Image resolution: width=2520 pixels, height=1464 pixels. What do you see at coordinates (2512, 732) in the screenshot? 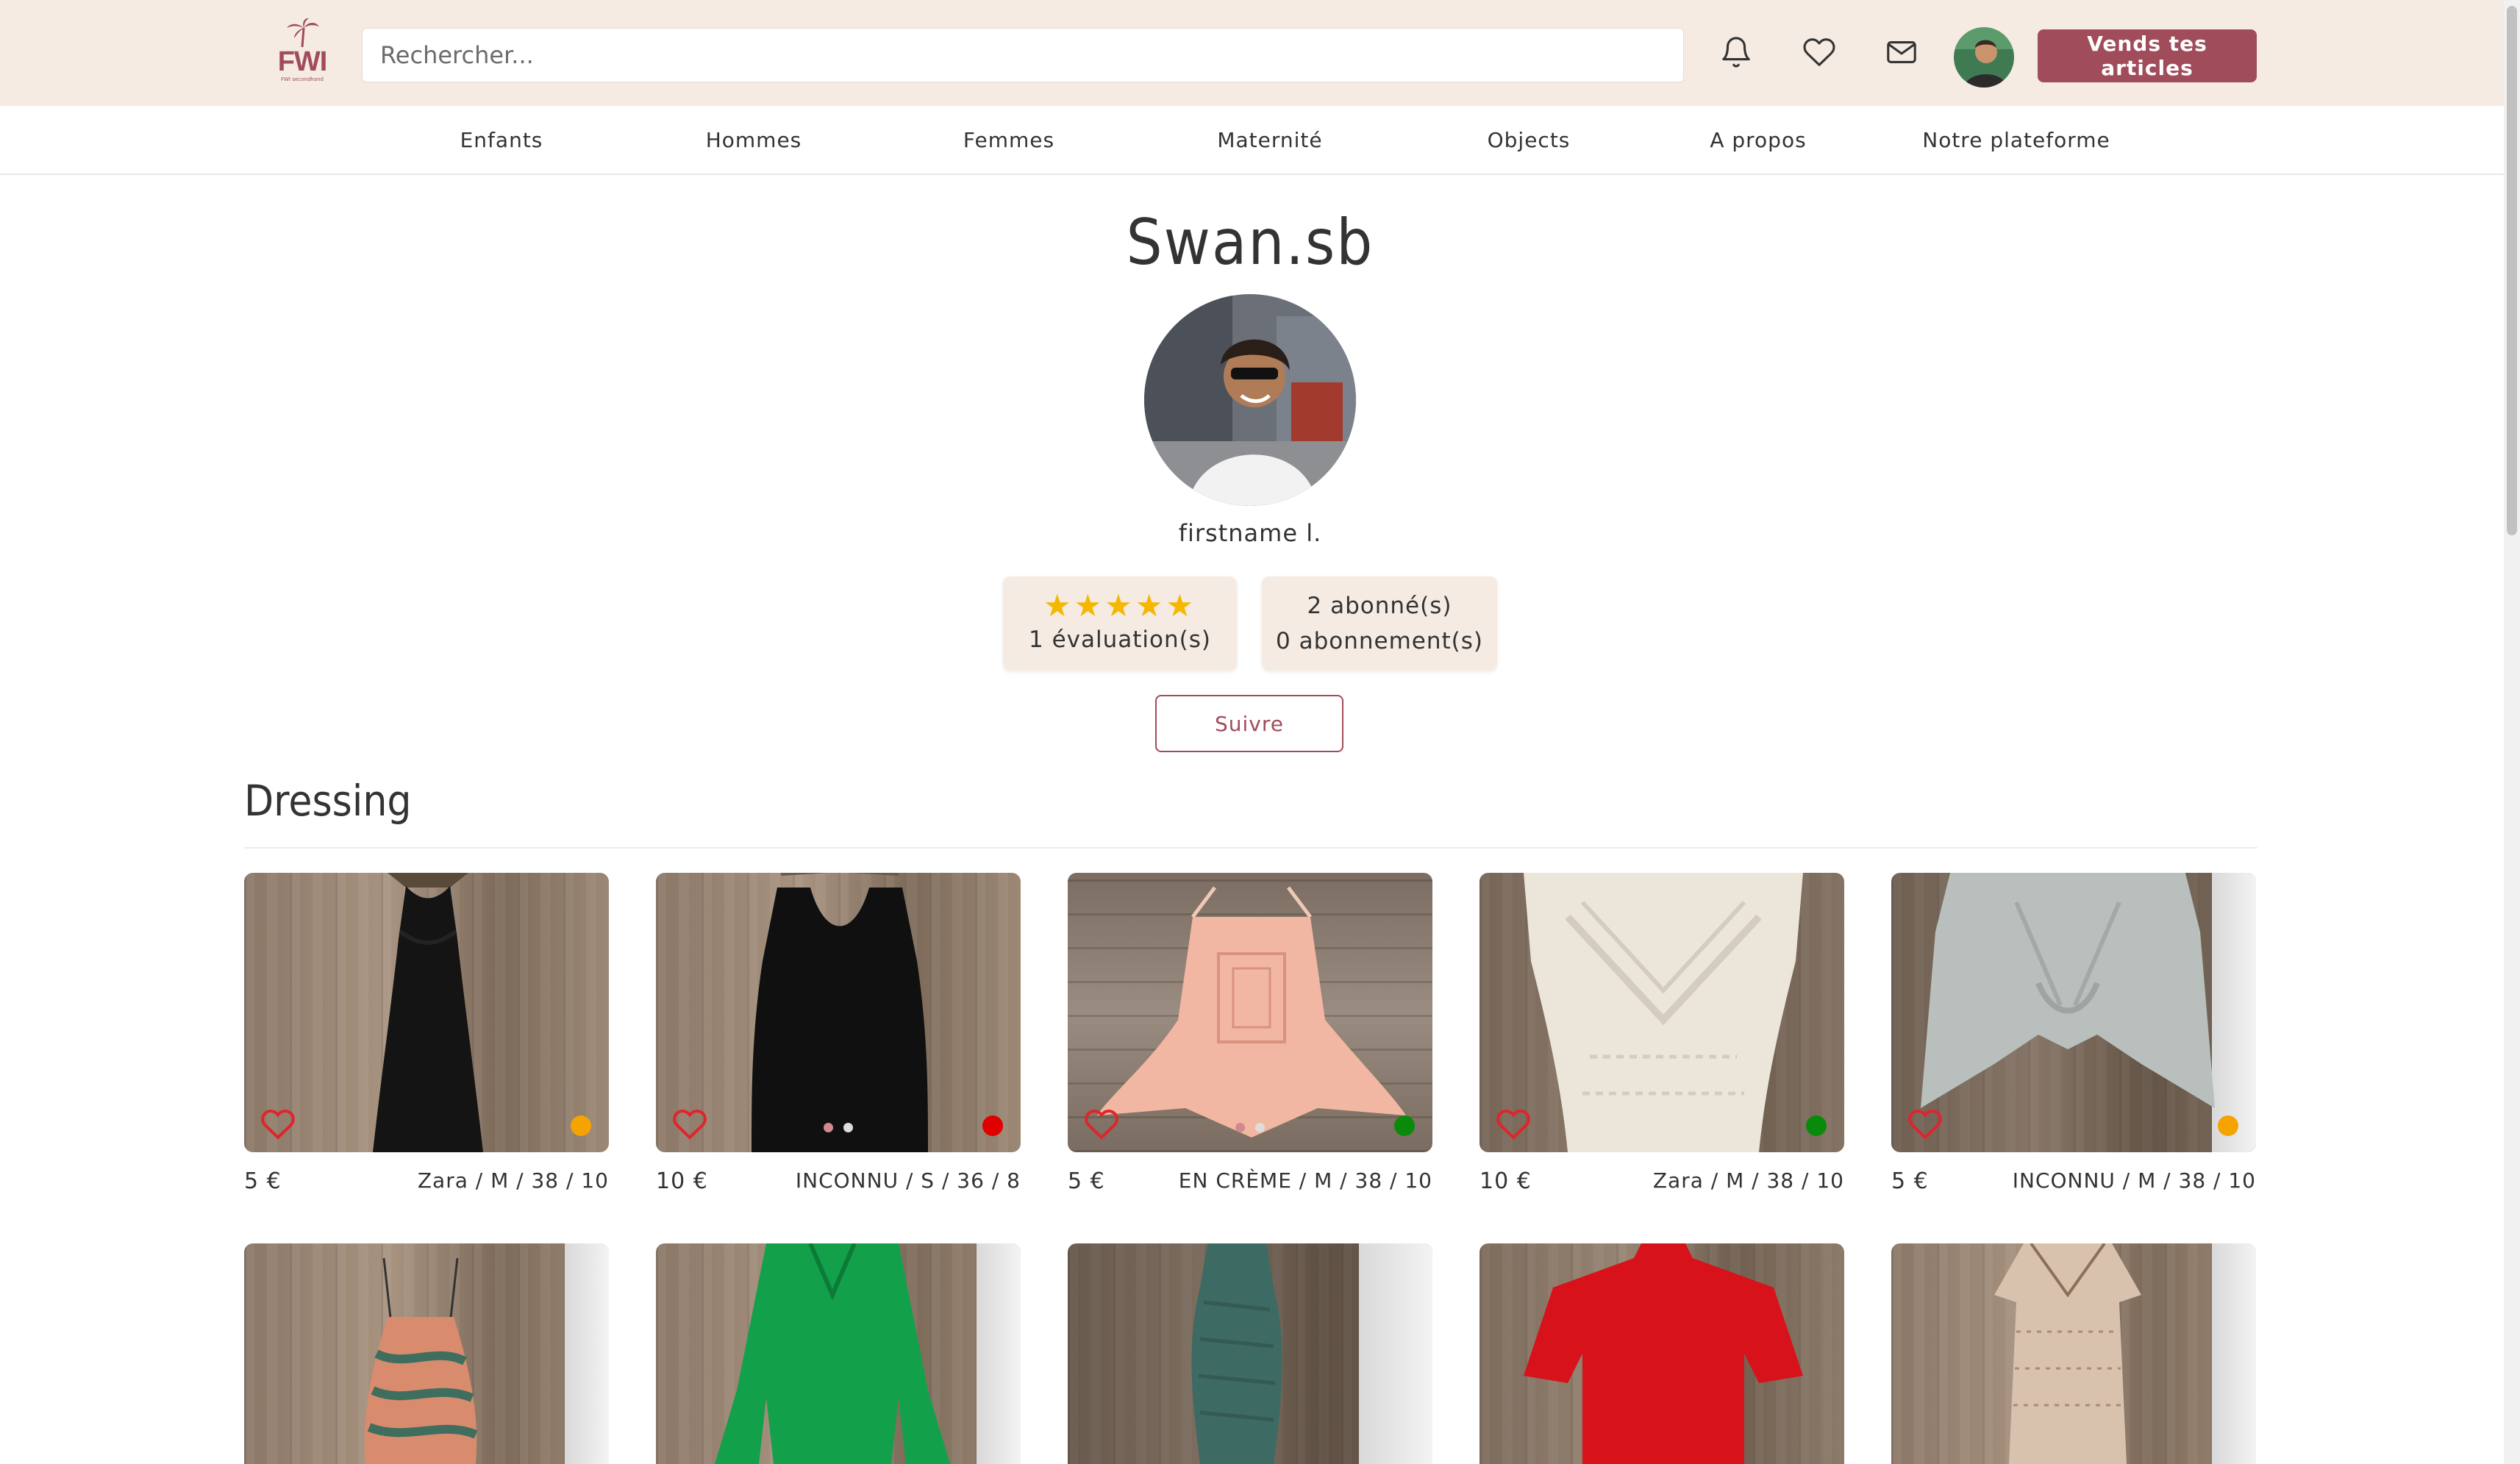
I see `page-scrollbar` at bounding box center [2512, 732].